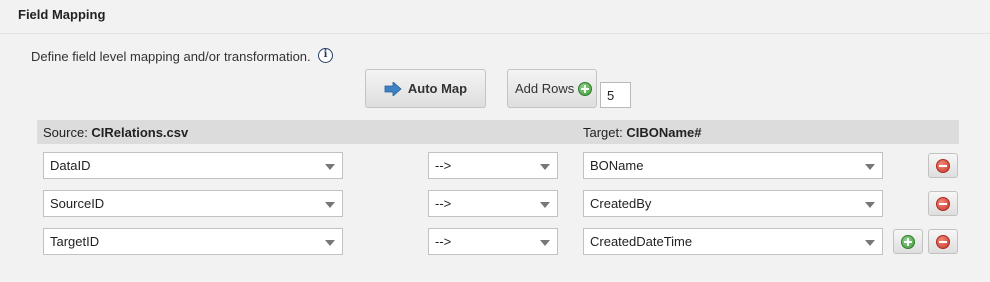 The width and height of the screenshot is (990, 282). I want to click on section-title: Field Mapping, so click(62, 14).